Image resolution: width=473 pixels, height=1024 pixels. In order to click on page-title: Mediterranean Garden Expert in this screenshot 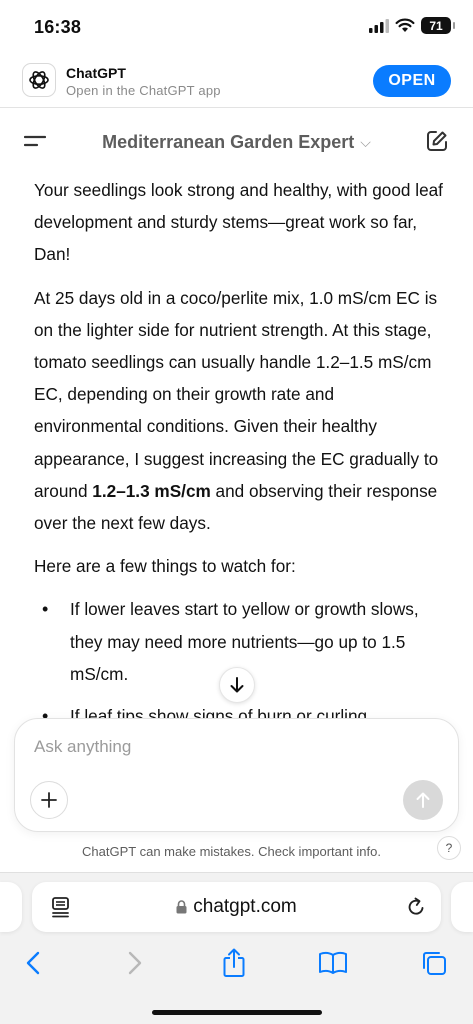, I will do `click(228, 142)`.